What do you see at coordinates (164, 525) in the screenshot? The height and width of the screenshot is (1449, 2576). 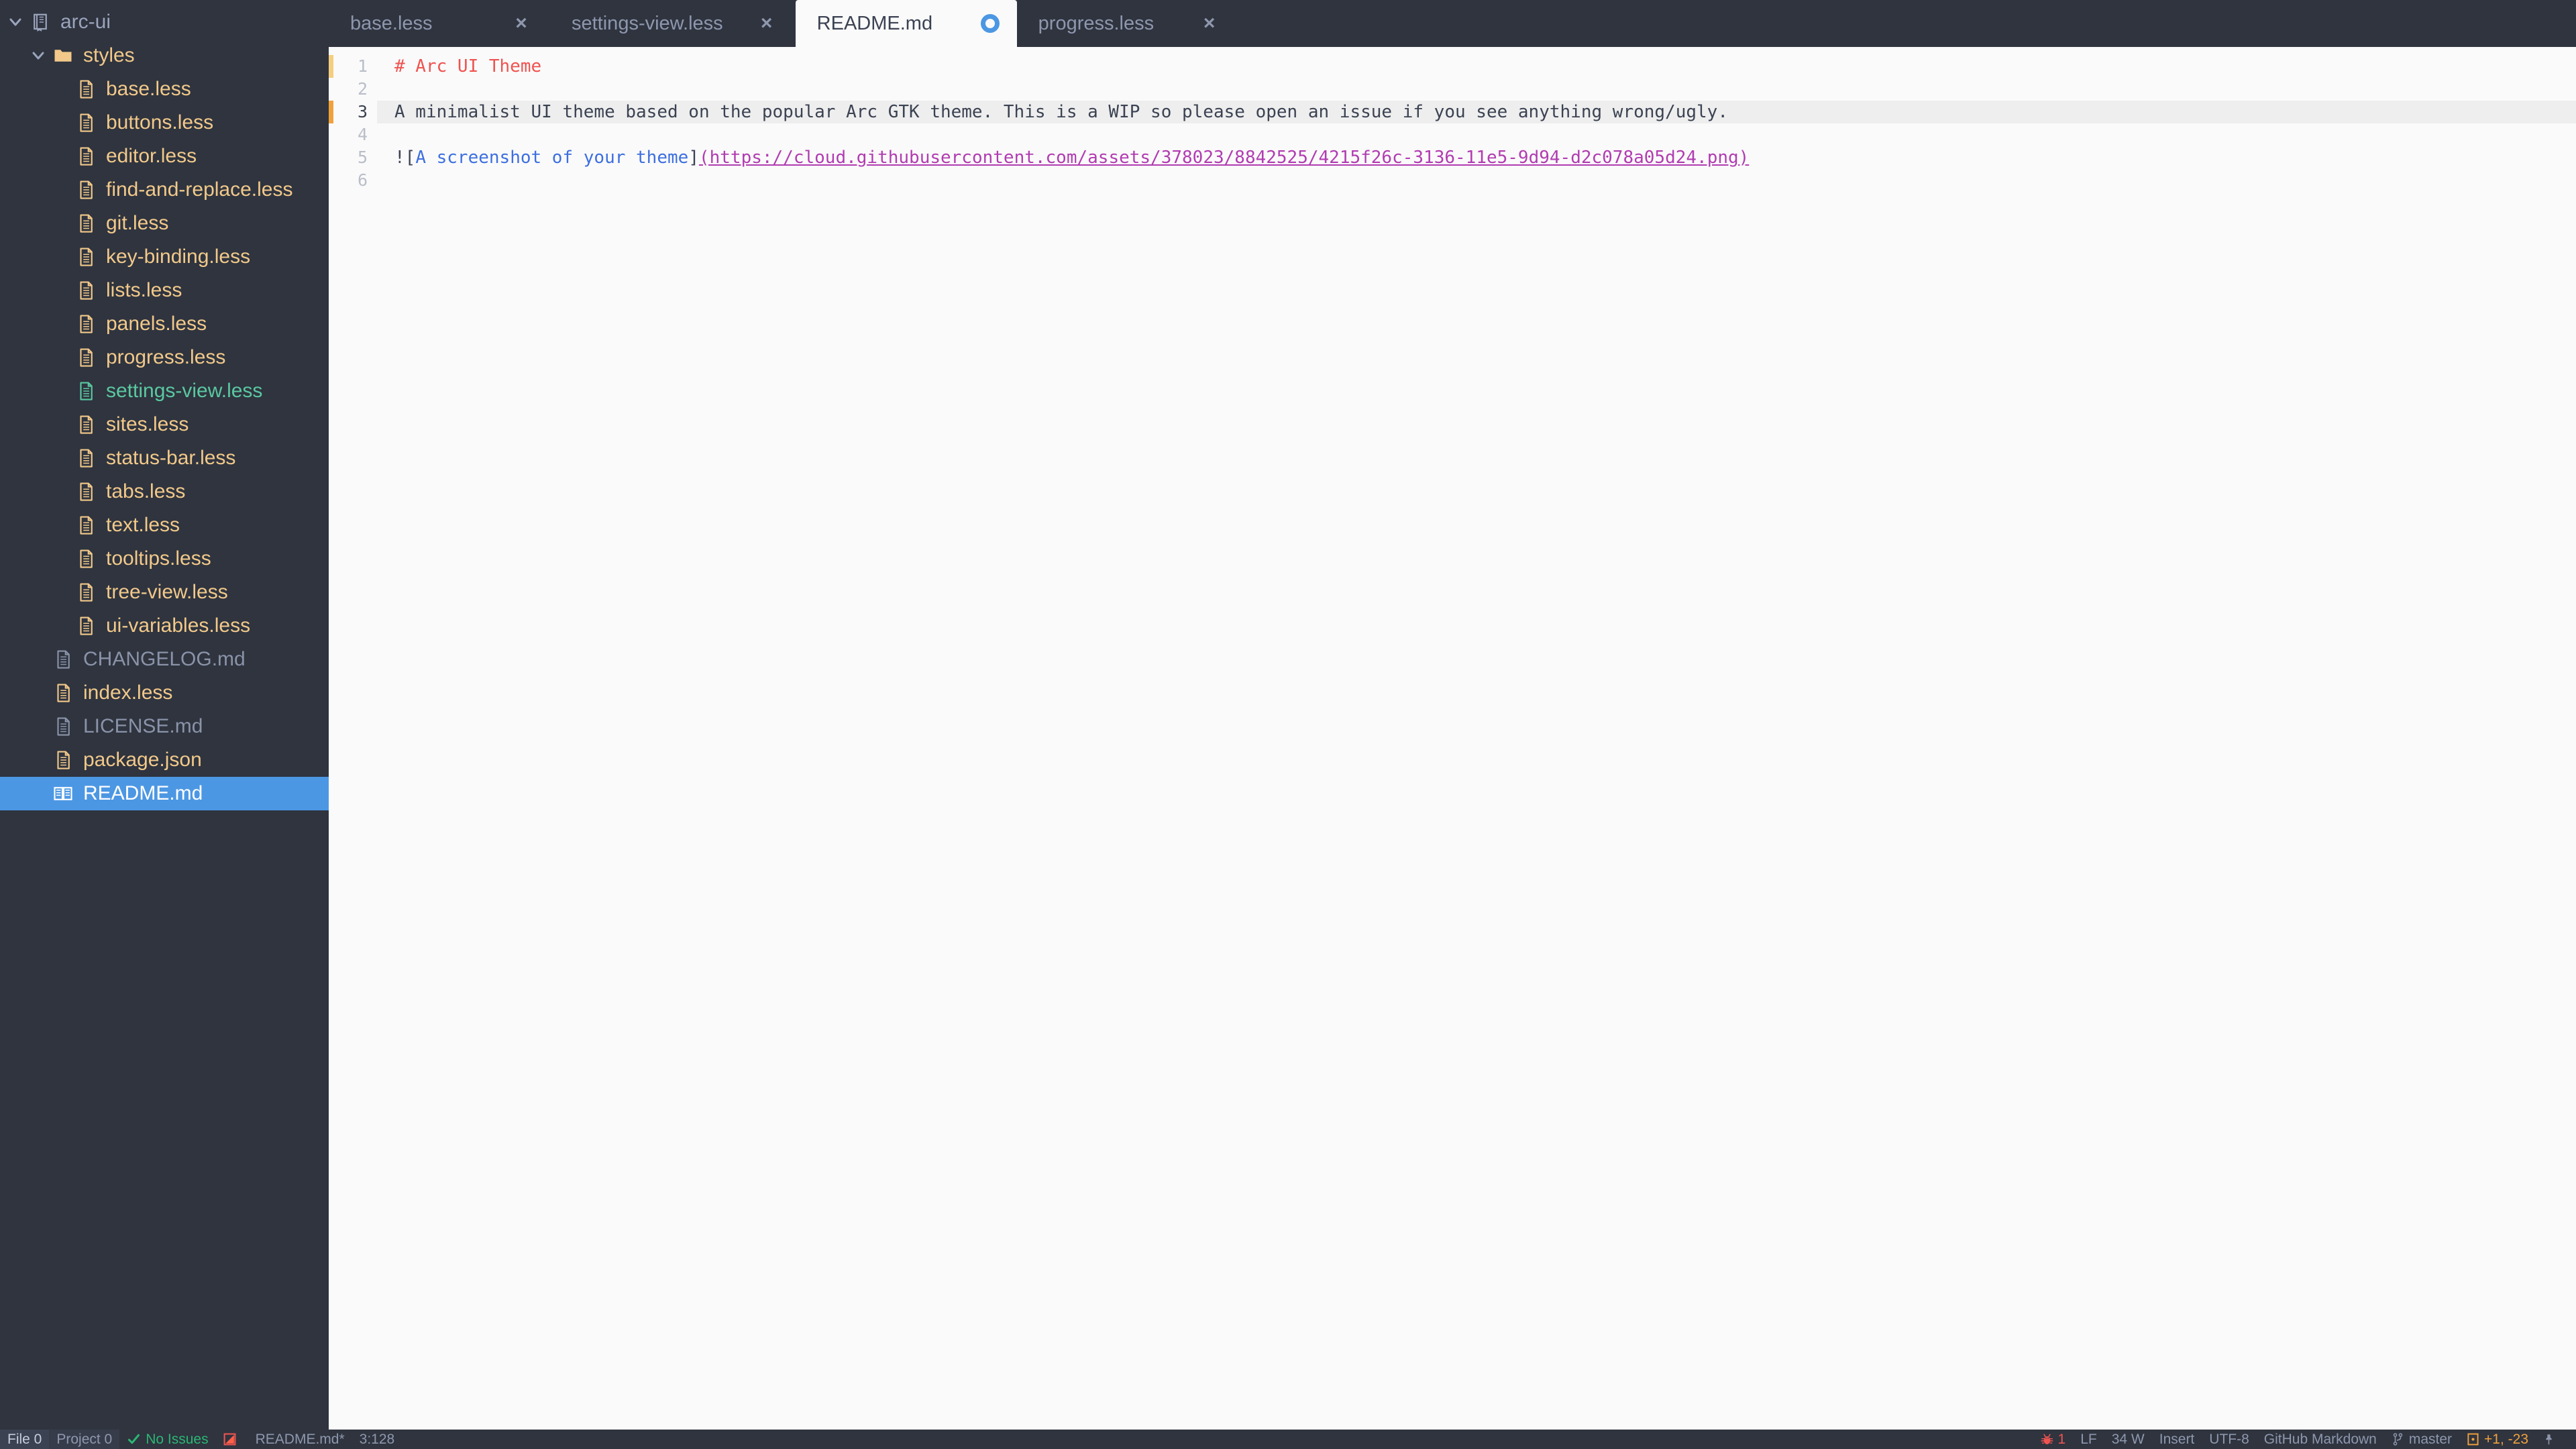 I see `tree-item-text-less: text.less` at bounding box center [164, 525].